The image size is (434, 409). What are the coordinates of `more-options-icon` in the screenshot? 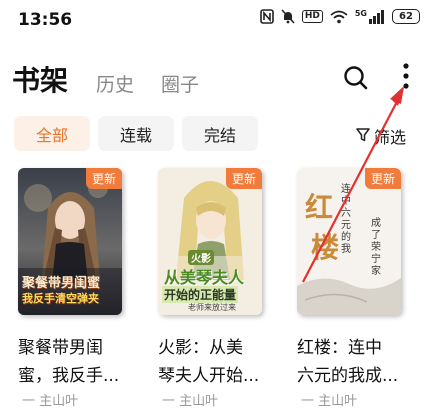 It's located at (406, 77).